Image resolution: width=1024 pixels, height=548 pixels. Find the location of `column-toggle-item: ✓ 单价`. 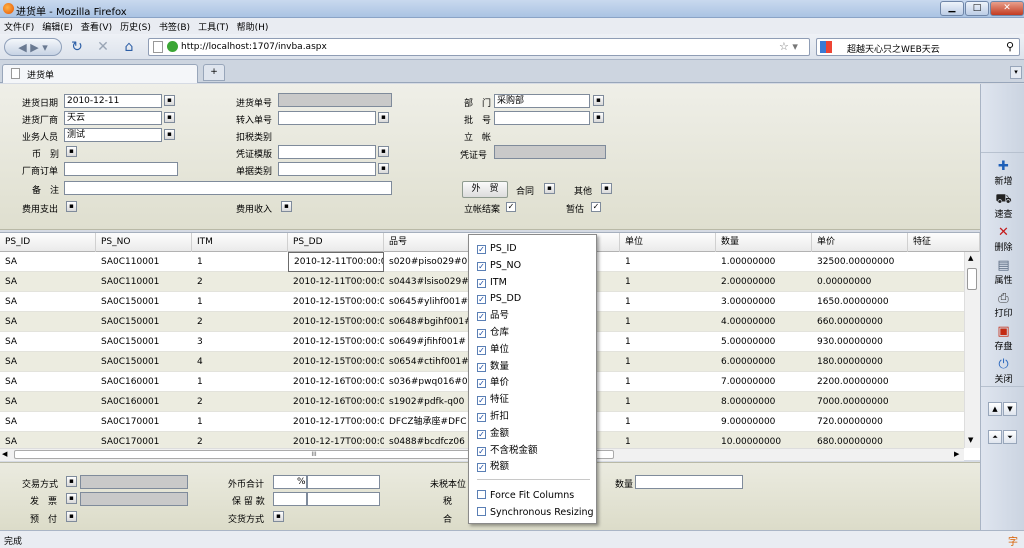

column-toggle-item: ✓ 单价 is located at coordinates (534, 383).